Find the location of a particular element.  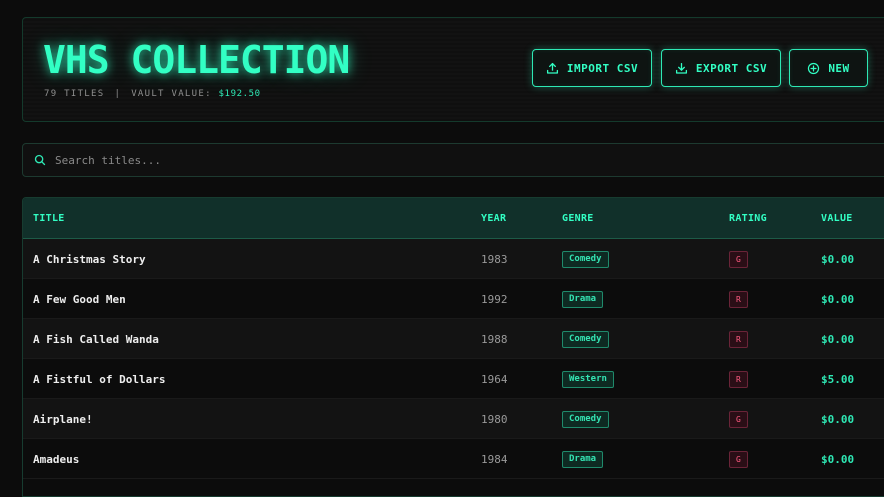

row-title: A Few Good Men is located at coordinates (79, 299).